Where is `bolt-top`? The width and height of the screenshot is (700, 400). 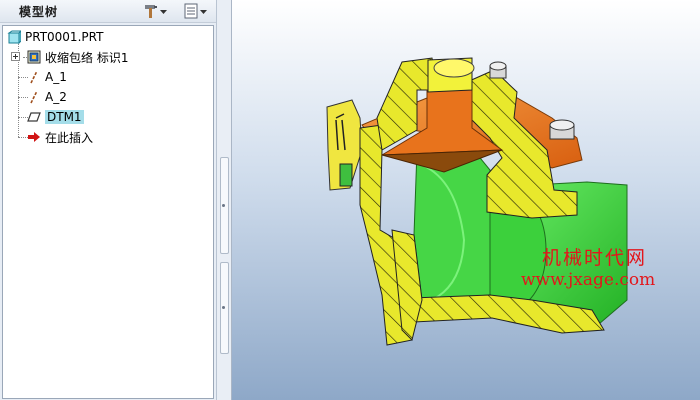 bolt-top is located at coordinates (498, 70).